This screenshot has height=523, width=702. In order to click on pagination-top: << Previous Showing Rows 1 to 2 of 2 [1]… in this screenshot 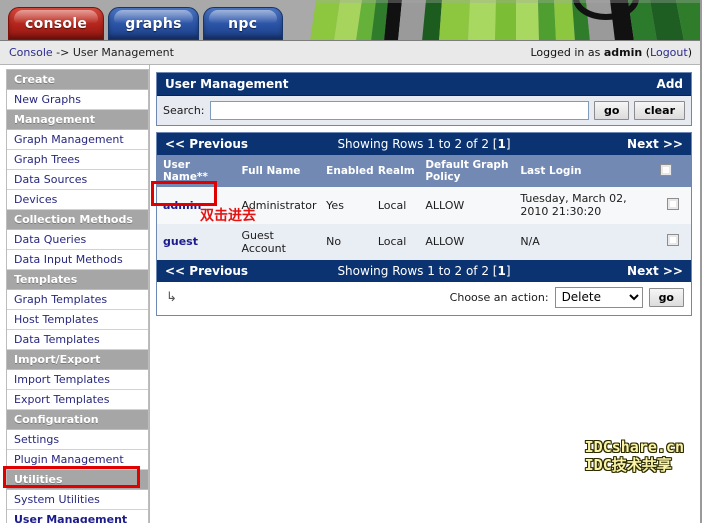, I will do `click(424, 144)`.